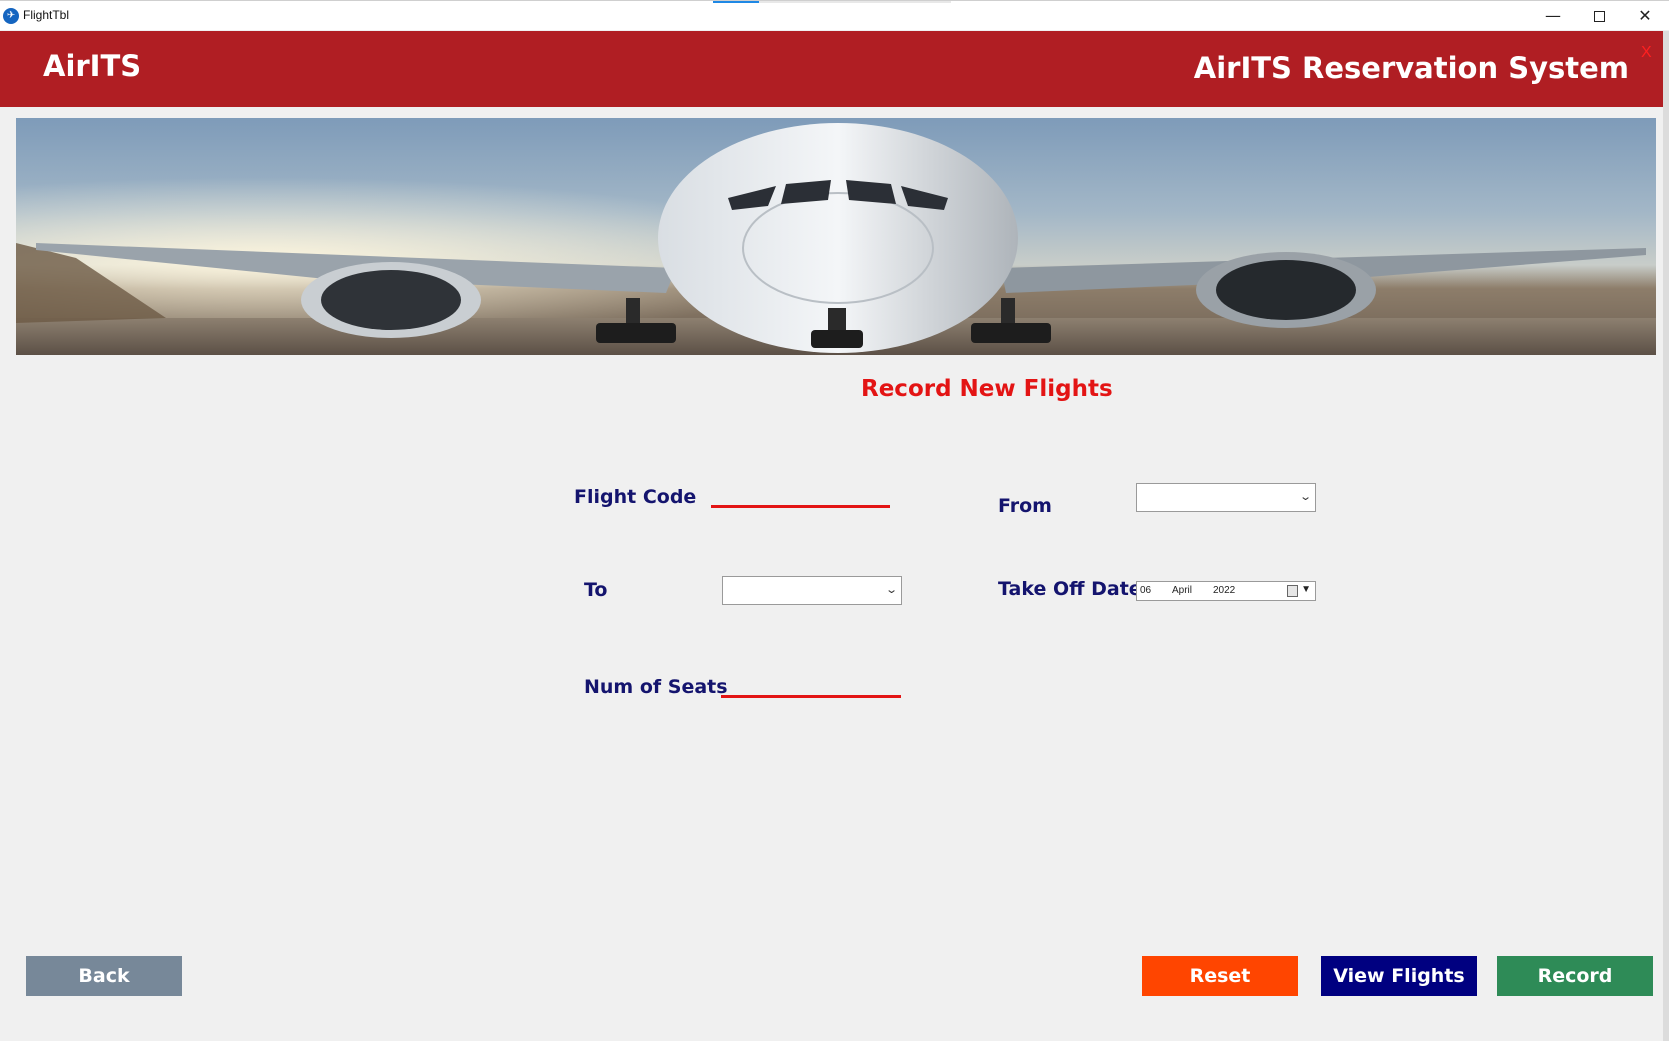  What do you see at coordinates (811, 683) in the screenshot?
I see `num-of-seats-input` at bounding box center [811, 683].